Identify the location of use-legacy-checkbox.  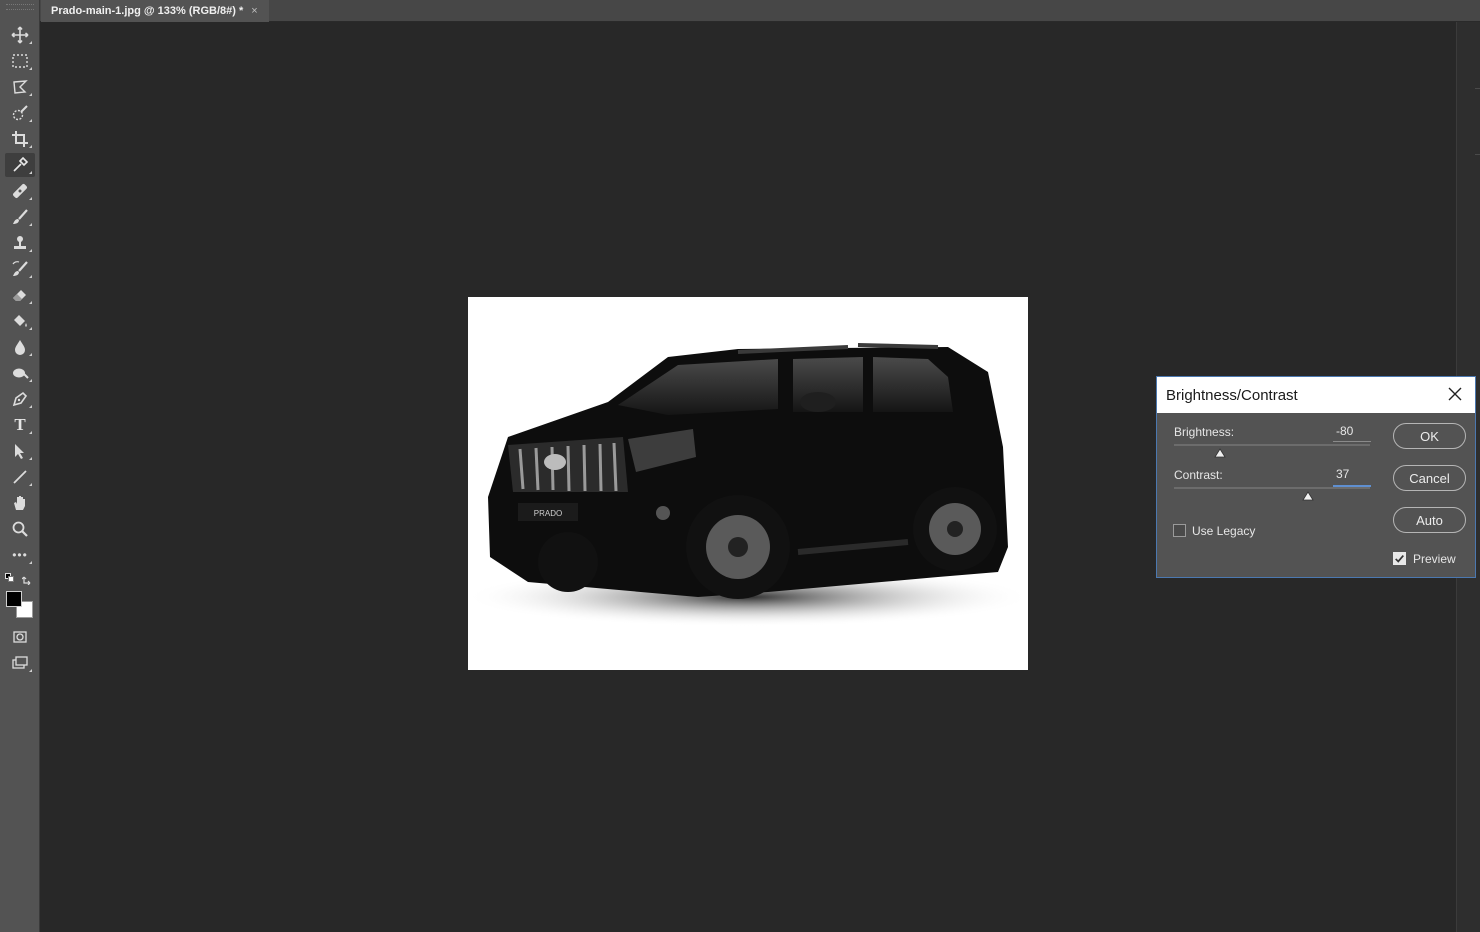
(1179, 530).